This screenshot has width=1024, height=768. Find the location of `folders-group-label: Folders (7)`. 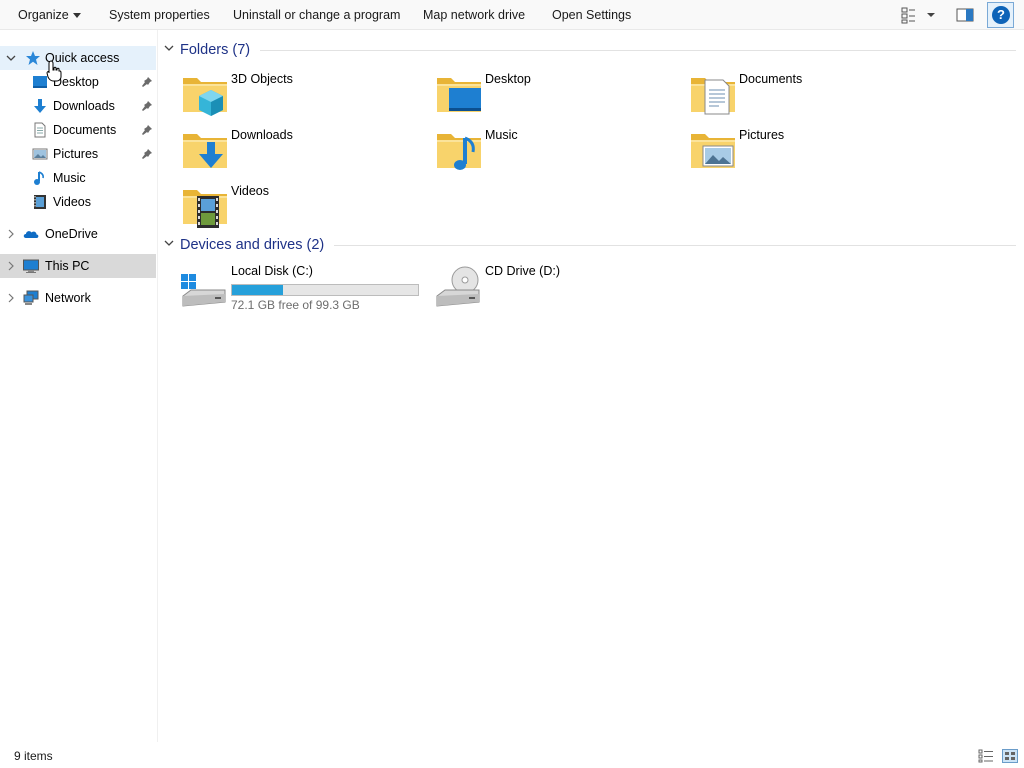

folders-group-label: Folders (7) is located at coordinates (215, 50).